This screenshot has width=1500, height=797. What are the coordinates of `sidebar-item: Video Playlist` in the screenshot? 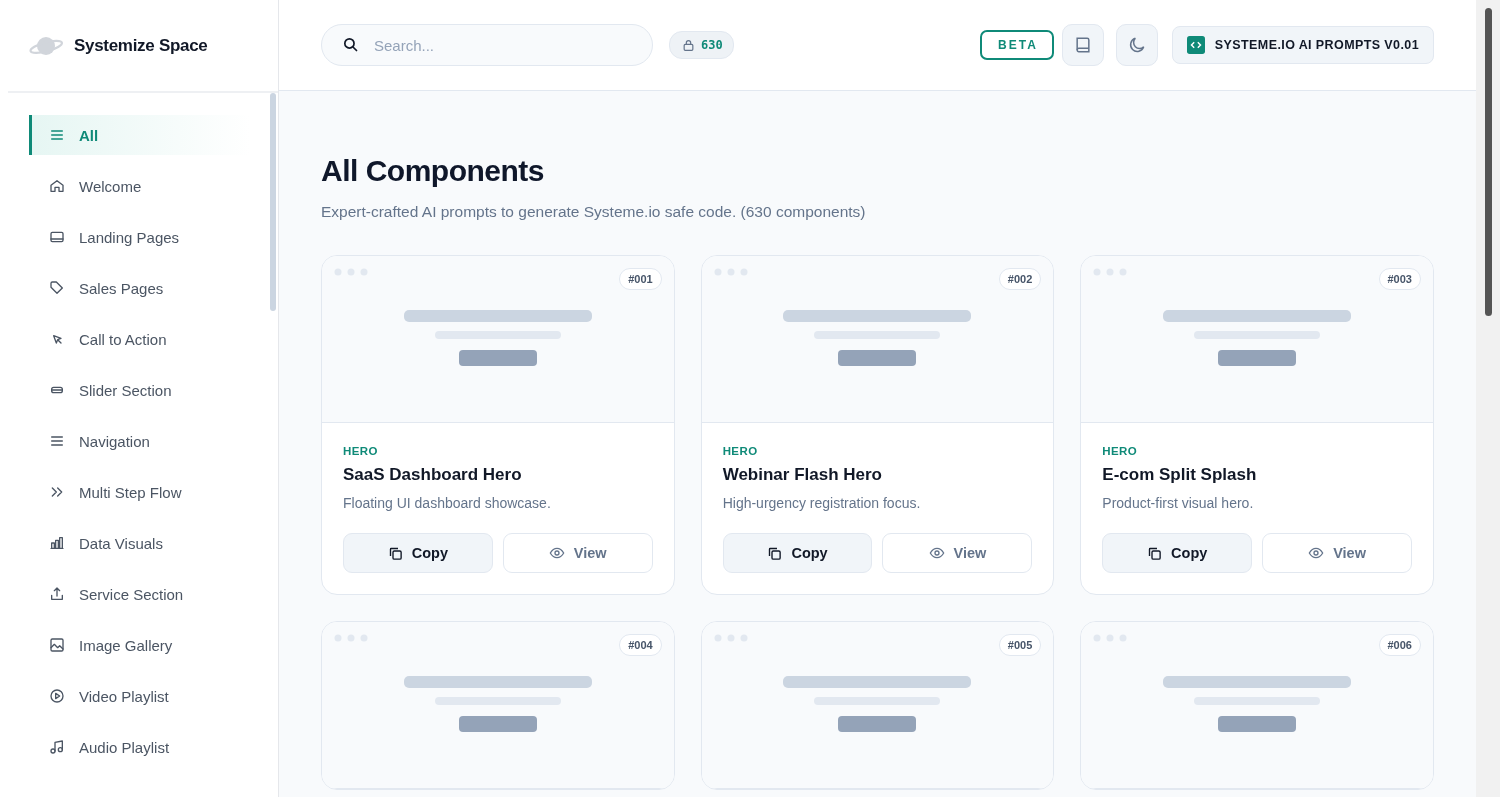 It's located at (139, 696).